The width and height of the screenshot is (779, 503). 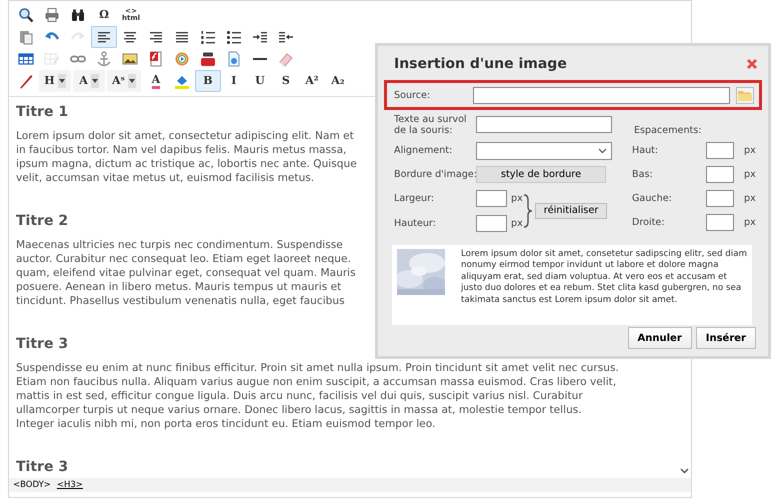 What do you see at coordinates (726, 338) in the screenshot?
I see `insert-button: Insérer` at bounding box center [726, 338].